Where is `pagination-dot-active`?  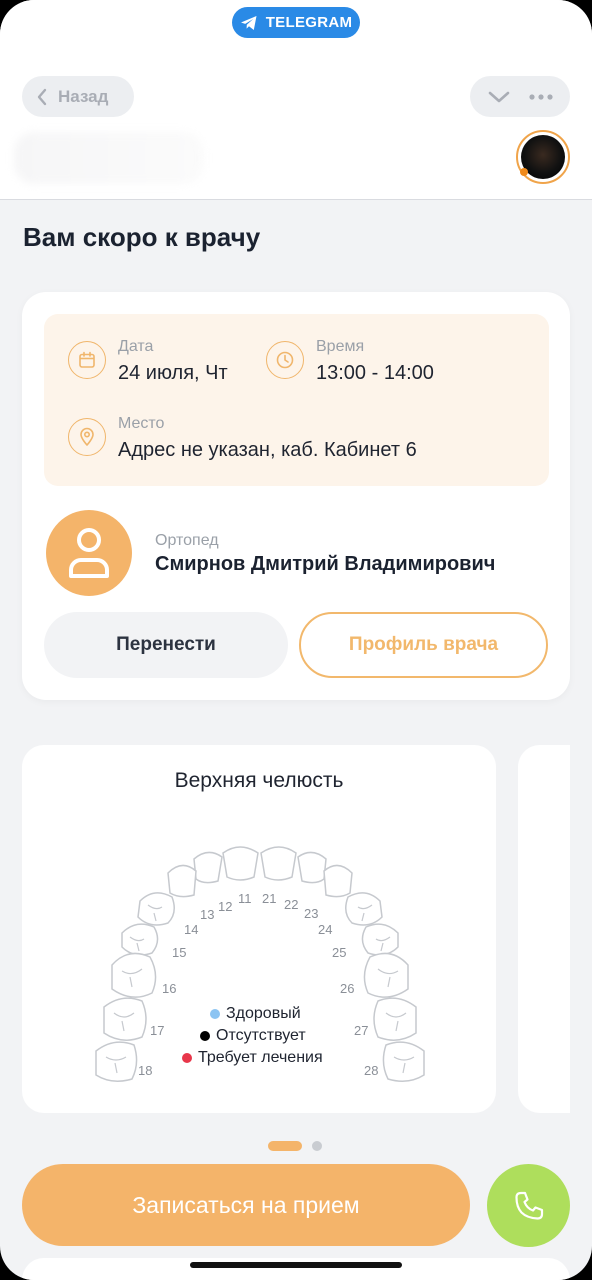
pagination-dot-active is located at coordinates (285, 1146).